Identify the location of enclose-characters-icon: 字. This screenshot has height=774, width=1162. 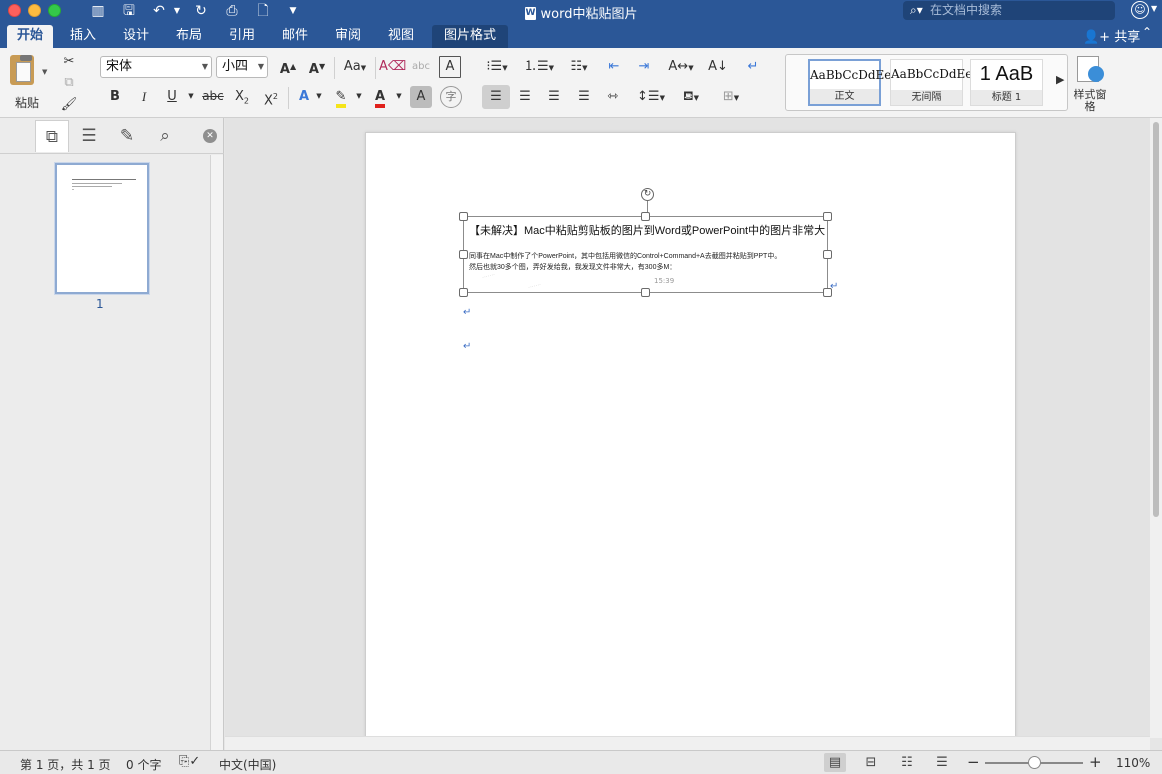
(451, 97).